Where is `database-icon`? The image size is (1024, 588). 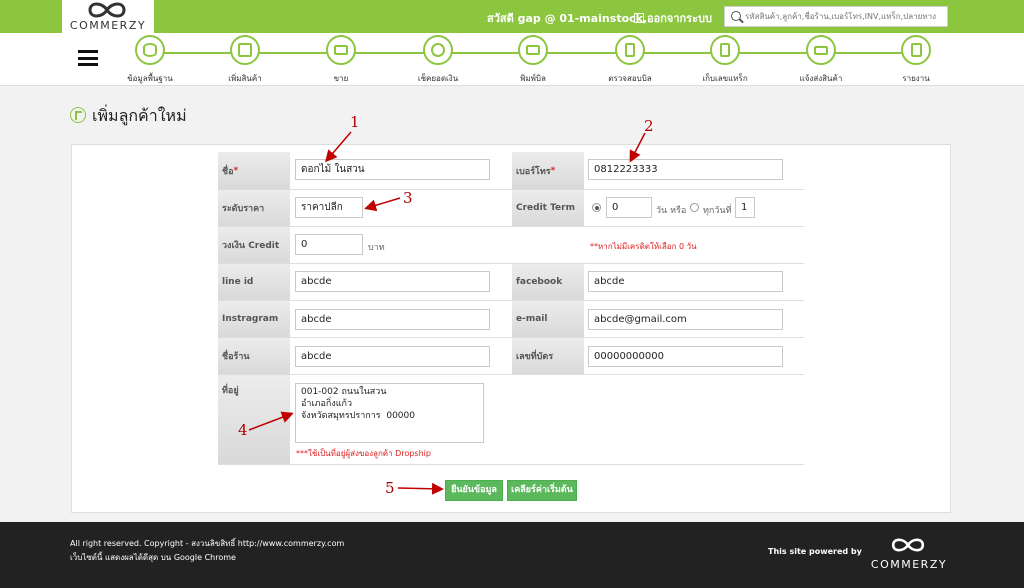 database-icon is located at coordinates (150, 50).